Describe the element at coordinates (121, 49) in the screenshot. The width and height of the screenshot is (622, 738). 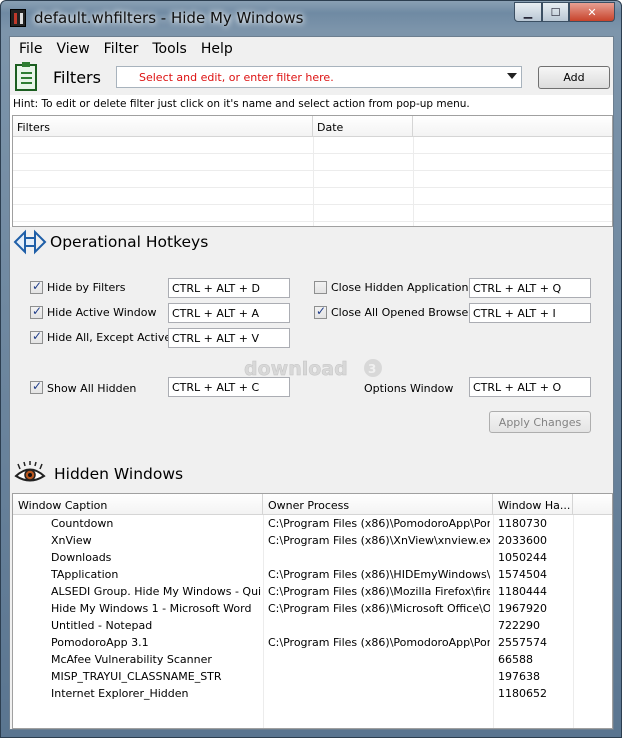
I see `menu-filter: Filter` at that location.